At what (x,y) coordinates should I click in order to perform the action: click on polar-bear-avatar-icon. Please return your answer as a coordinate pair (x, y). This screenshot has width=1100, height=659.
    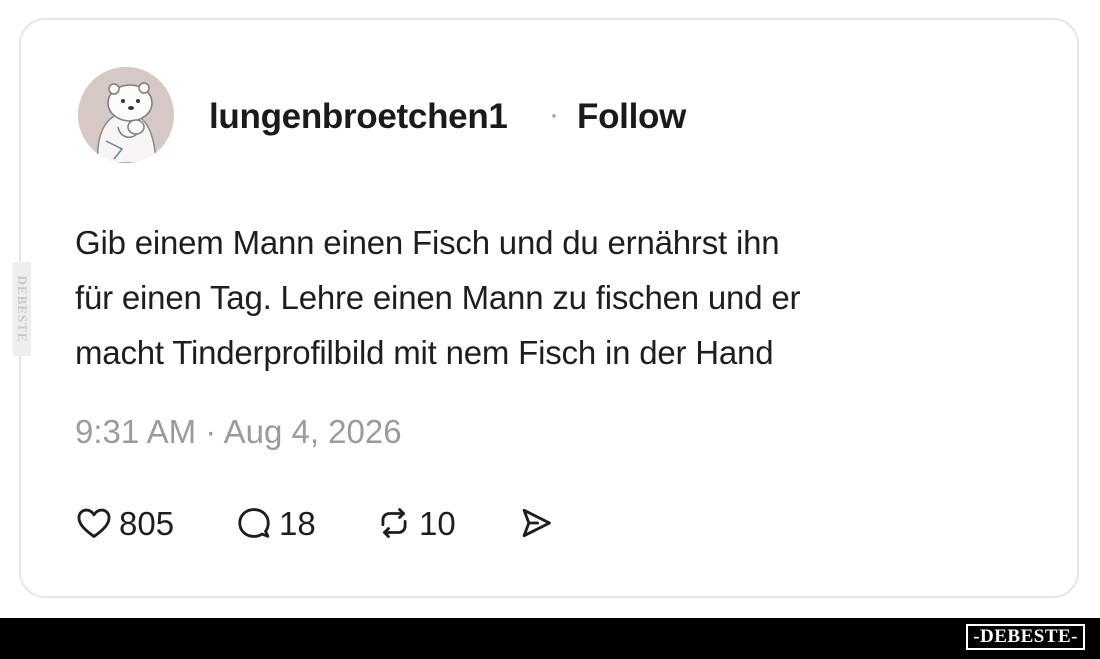
    Looking at the image, I should click on (126, 115).